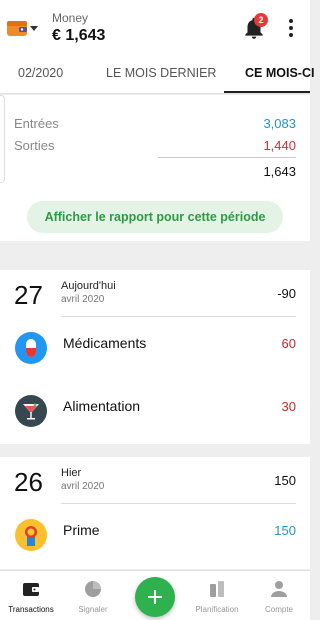  What do you see at coordinates (279, 75) in the screenshot?
I see `tab-this-month: CE MOIS-CI` at bounding box center [279, 75].